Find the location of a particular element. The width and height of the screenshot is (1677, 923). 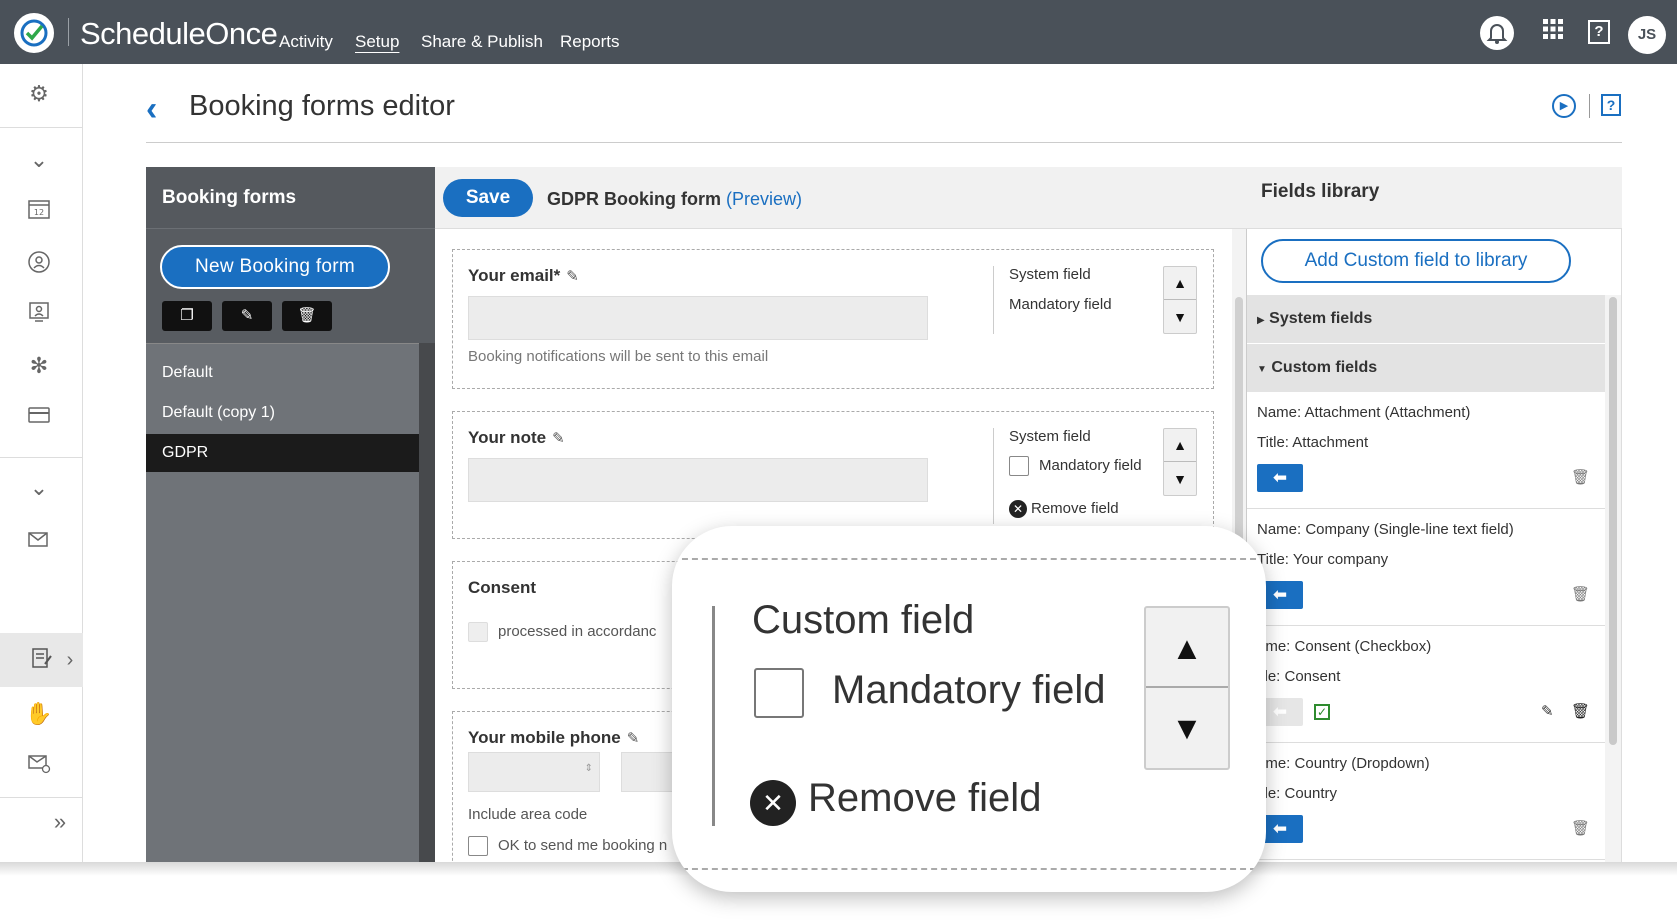

forms-list-scrollbar is located at coordinates (427, 603).